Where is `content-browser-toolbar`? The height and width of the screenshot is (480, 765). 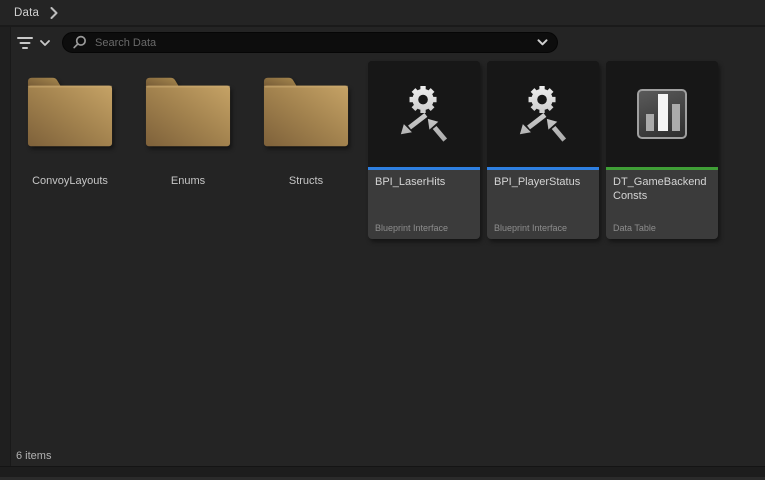 content-browser-toolbar is located at coordinates (382, 42).